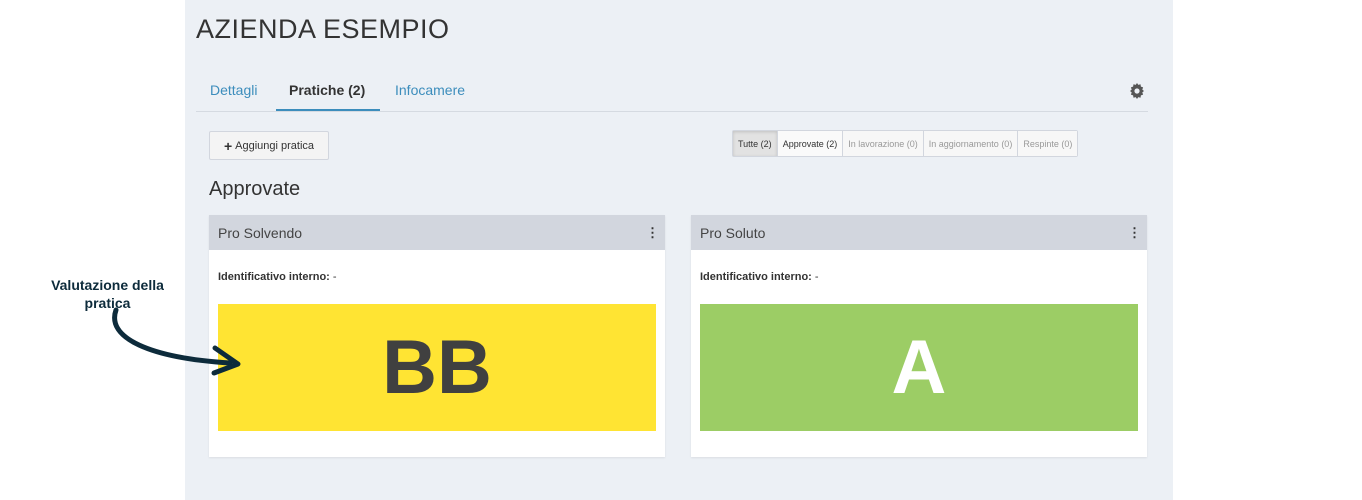 The width and height of the screenshot is (1362, 500). Describe the element at coordinates (919, 232) in the screenshot. I see `card-header: Pro Soluto ⋮` at that location.